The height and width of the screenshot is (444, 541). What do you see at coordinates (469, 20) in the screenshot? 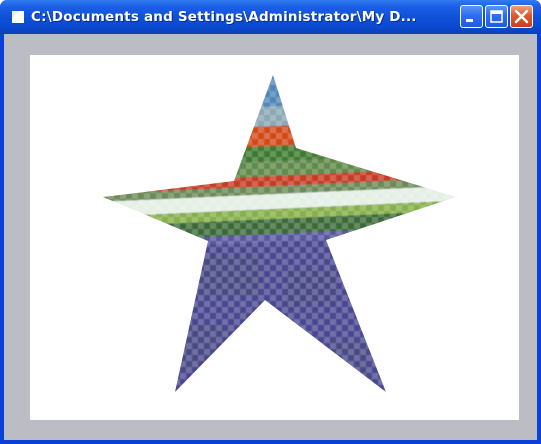
I see `minimize-icon` at bounding box center [469, 20].